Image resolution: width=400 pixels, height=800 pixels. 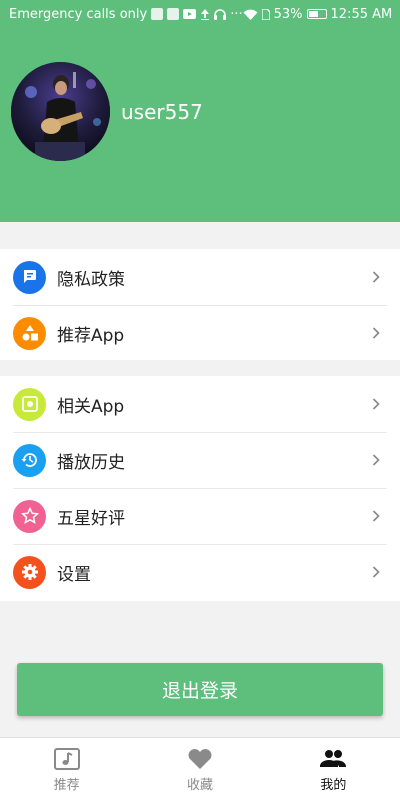 I want to click on menu-label: 相关App, so click(x=91, y=406).